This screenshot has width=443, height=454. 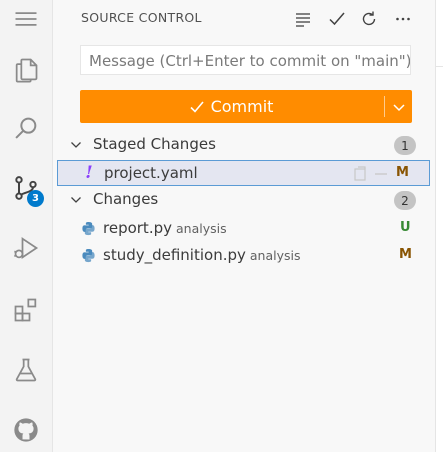 What do you see at coordinates (381, 174) in the screenshot?
I see `unstage-icon` at bounding box center [381, 174].